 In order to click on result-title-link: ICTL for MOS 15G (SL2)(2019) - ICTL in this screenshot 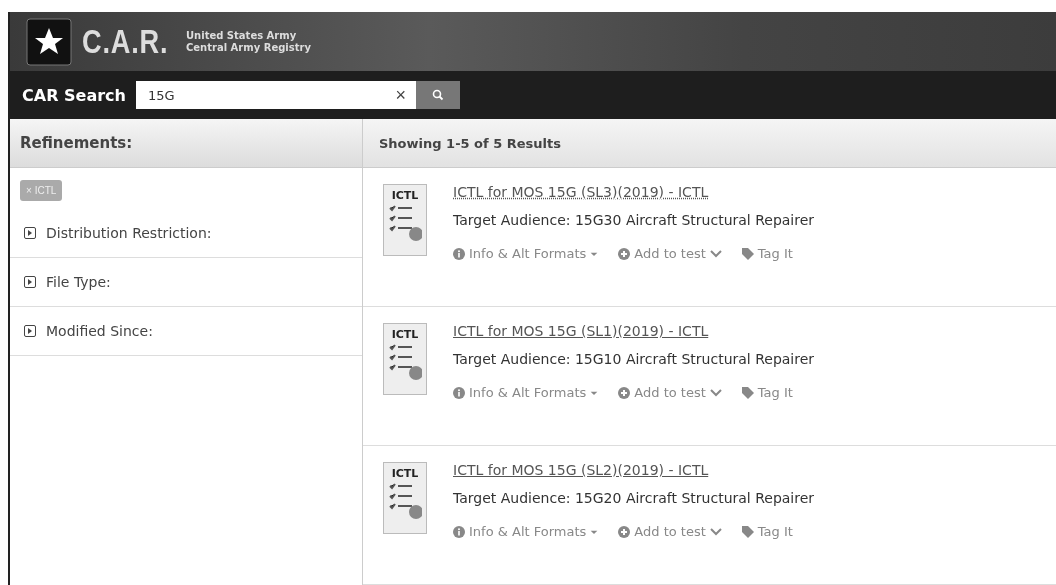, I will do `click(634, 470)`.